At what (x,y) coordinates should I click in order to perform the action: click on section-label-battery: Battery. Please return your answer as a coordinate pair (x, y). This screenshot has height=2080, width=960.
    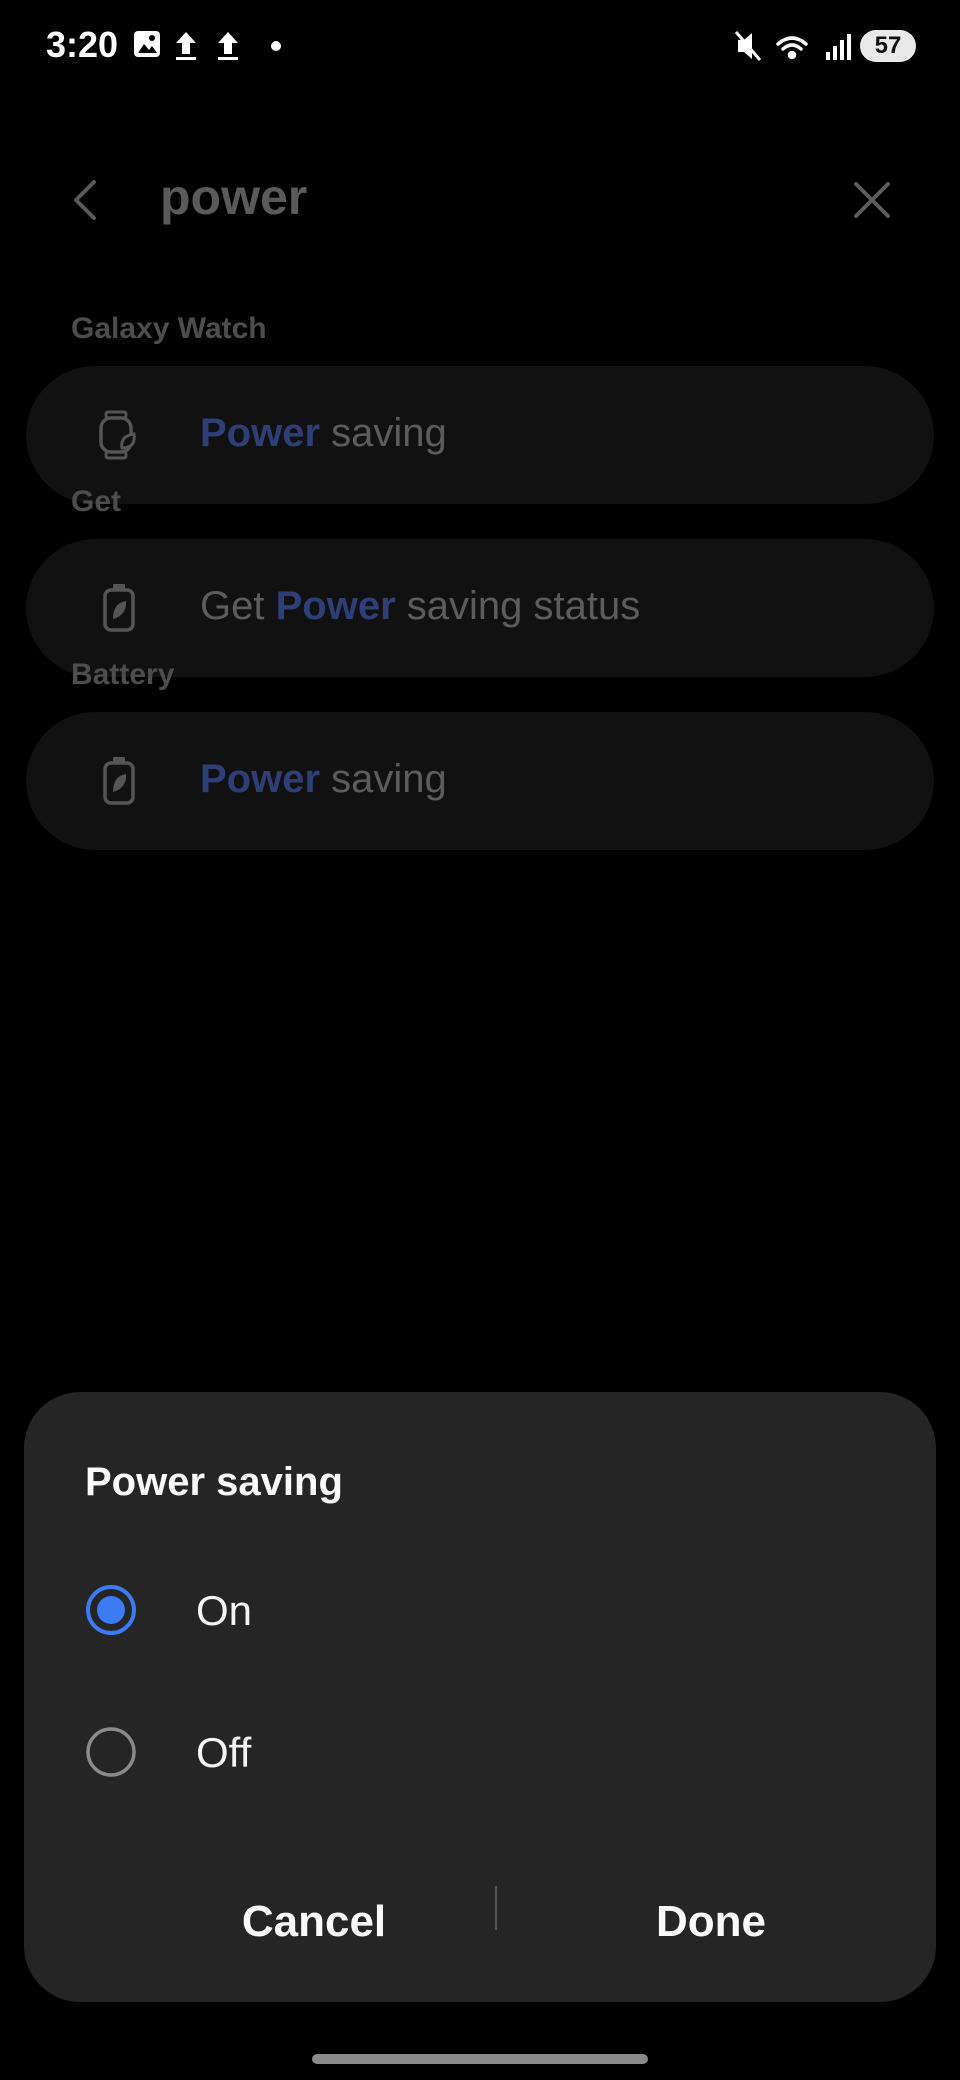
    Looking at the image, I should click on (123, 674).